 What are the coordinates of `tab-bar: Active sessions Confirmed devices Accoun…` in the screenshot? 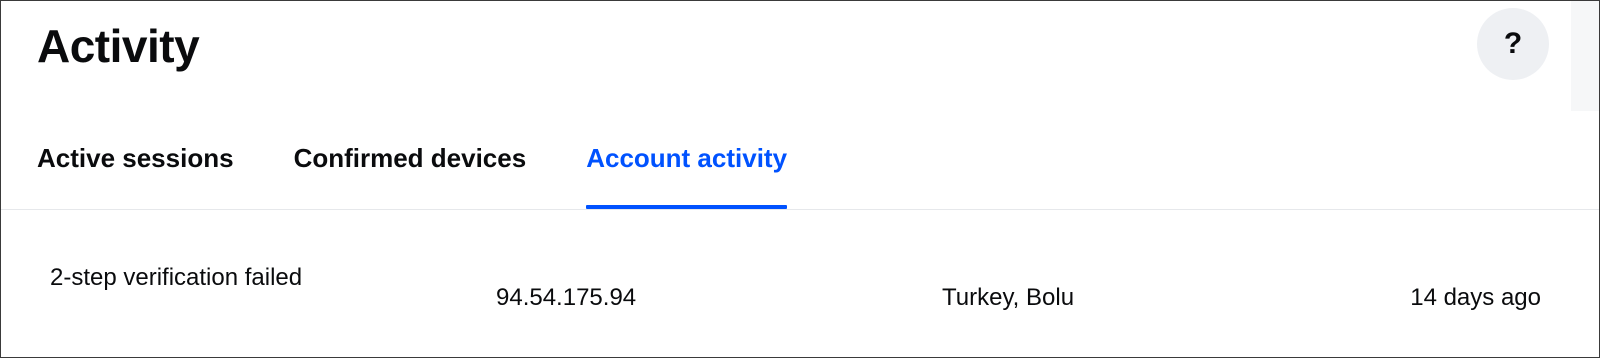 It's located at (442, 171).